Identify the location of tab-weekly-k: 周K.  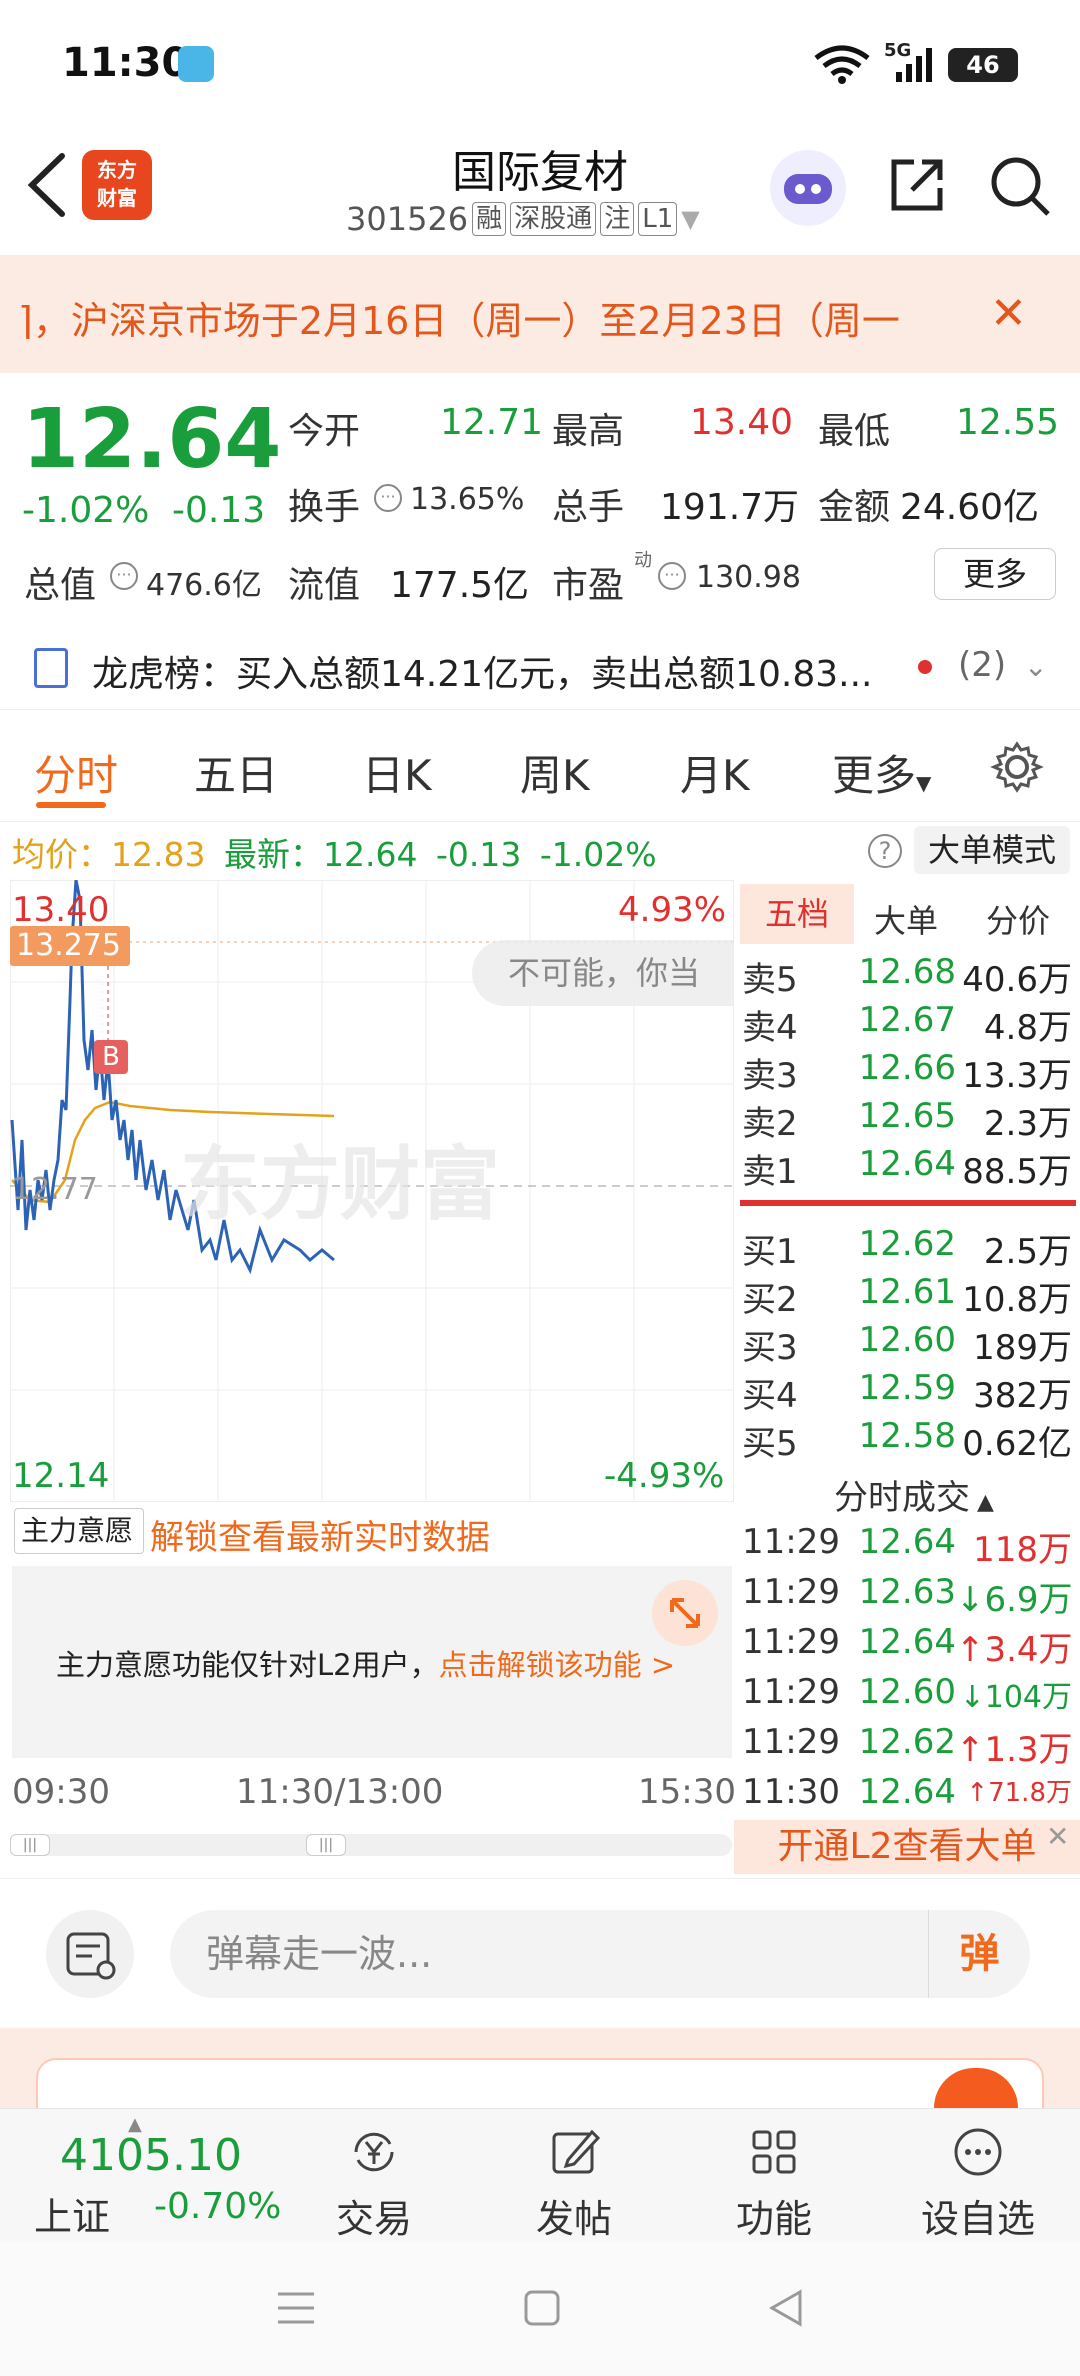
(555, 772).